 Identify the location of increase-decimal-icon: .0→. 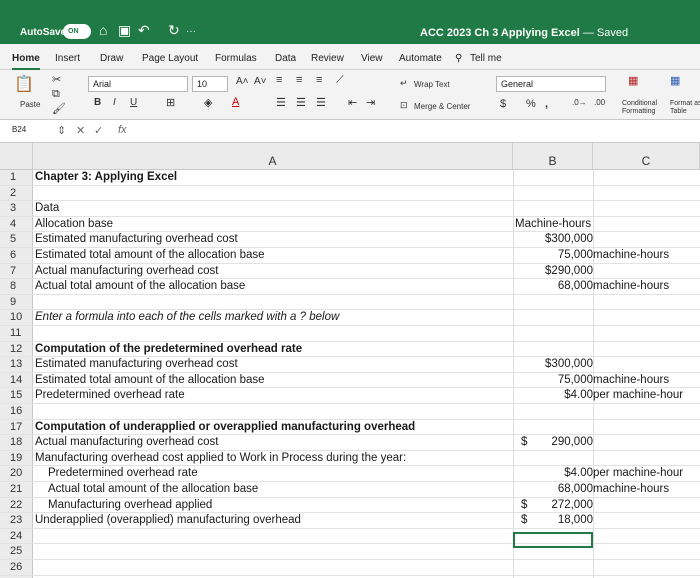
(579, 102).